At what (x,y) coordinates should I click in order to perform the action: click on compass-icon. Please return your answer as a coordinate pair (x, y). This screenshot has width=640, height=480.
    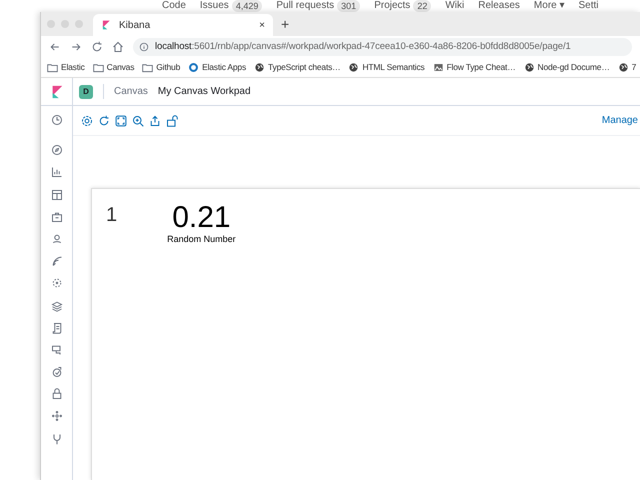
    Looking at the image, I should click on (56, 150).